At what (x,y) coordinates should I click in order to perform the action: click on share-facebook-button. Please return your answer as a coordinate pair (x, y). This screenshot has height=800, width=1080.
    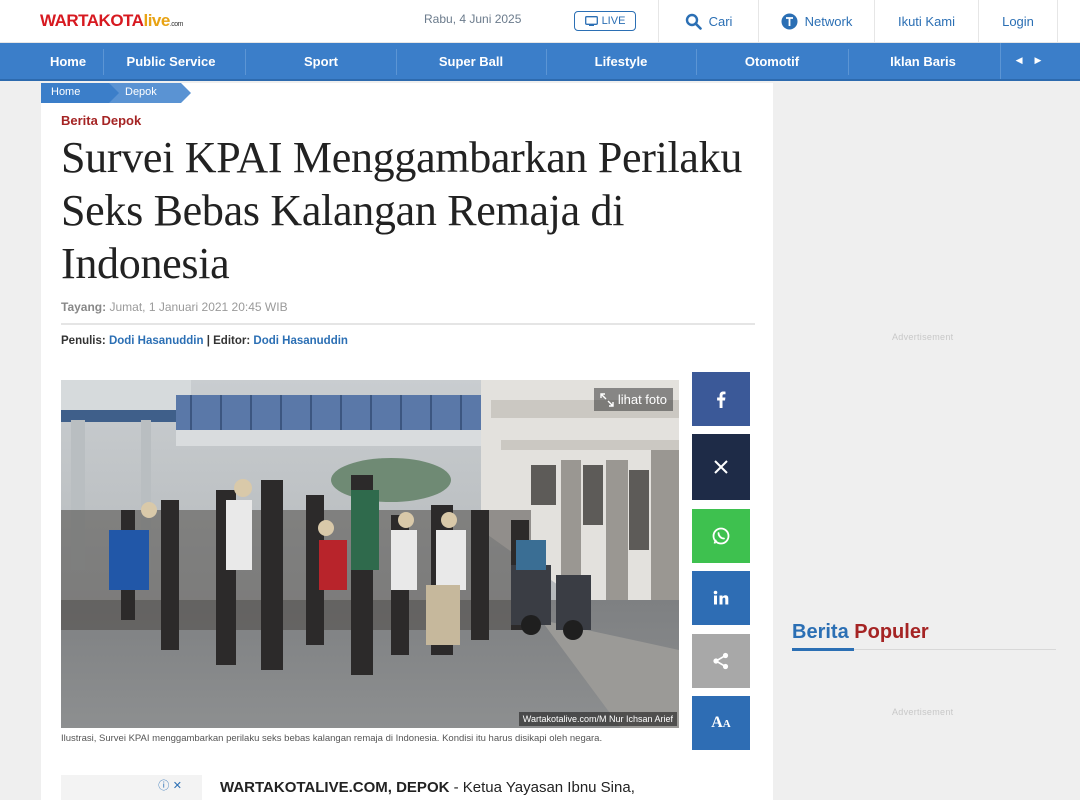
    Looking at the image, I should click on (721, 399).